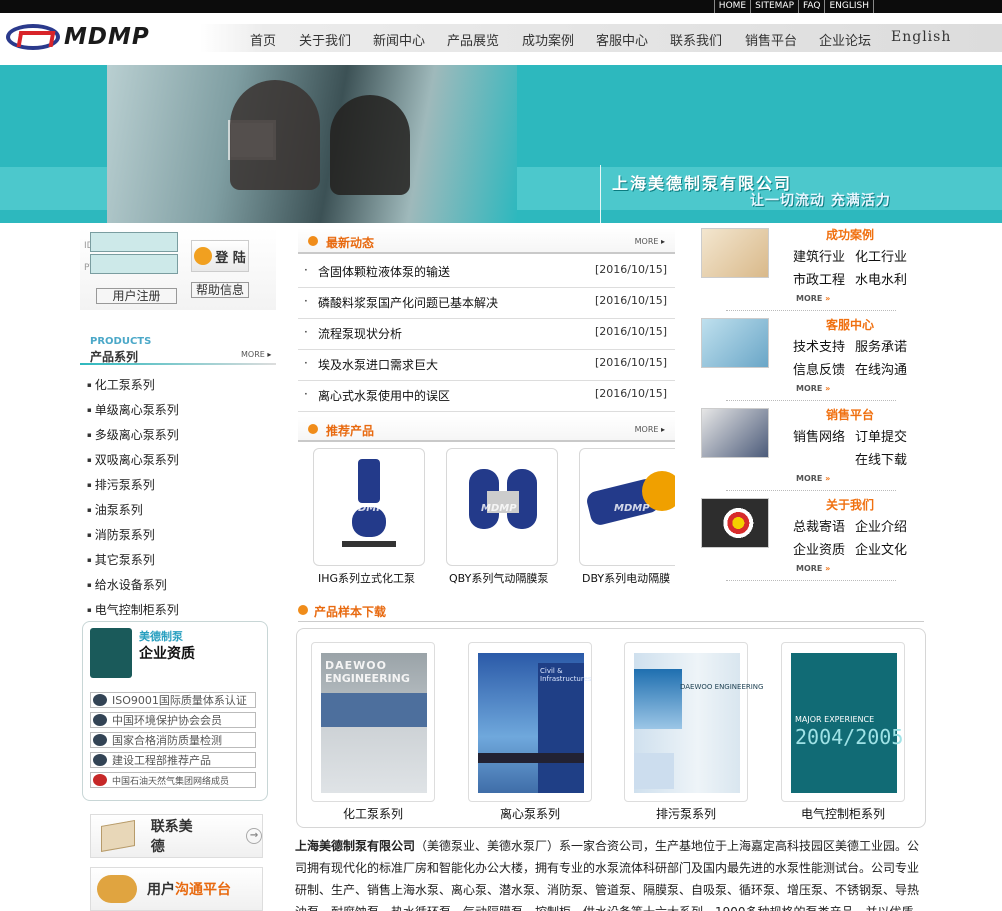 This screenshot has height=911, width=1002. I want to click on nav-home: 首页, so click(263, 39).